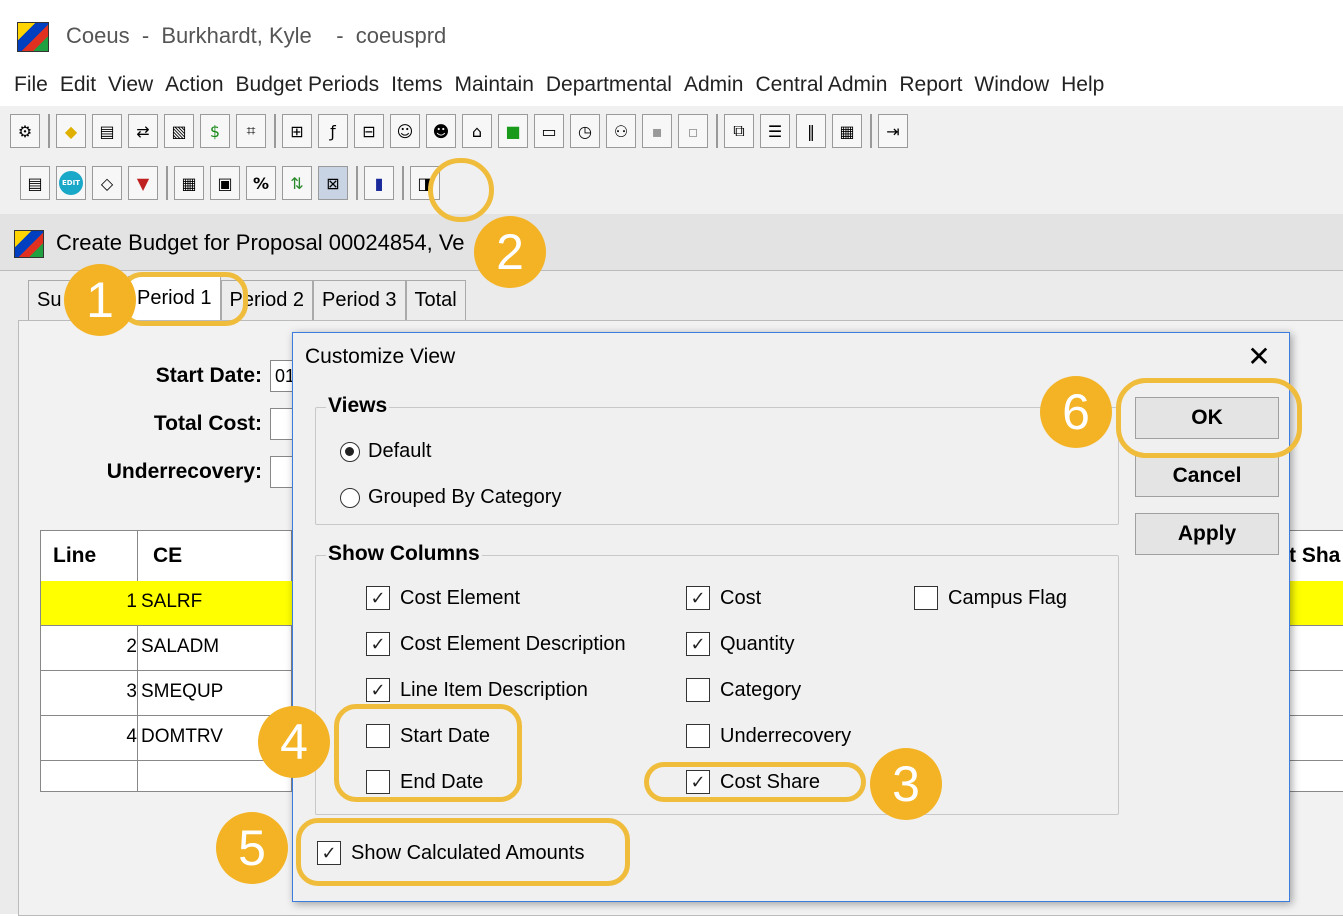 This screenshot has width=1343, height=916. Describe the element at coordinates (208, 375) in the screenshot. I see `start-date-label: Start Date:` at that location.